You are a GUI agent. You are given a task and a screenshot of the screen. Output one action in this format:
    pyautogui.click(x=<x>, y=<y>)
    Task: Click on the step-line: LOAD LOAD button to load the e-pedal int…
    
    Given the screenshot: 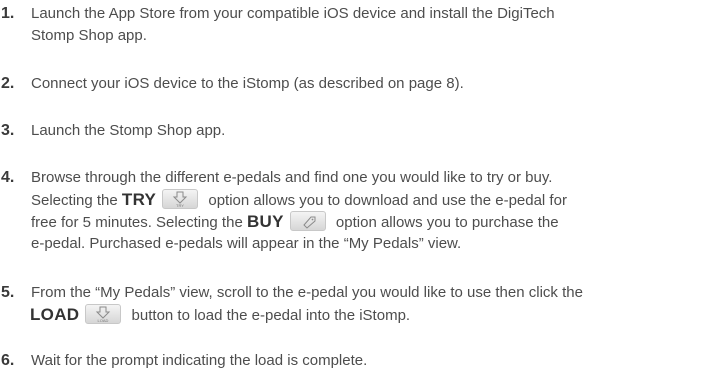 What is the action you would take?
    pyautogui.click(x=377, y=315)
    